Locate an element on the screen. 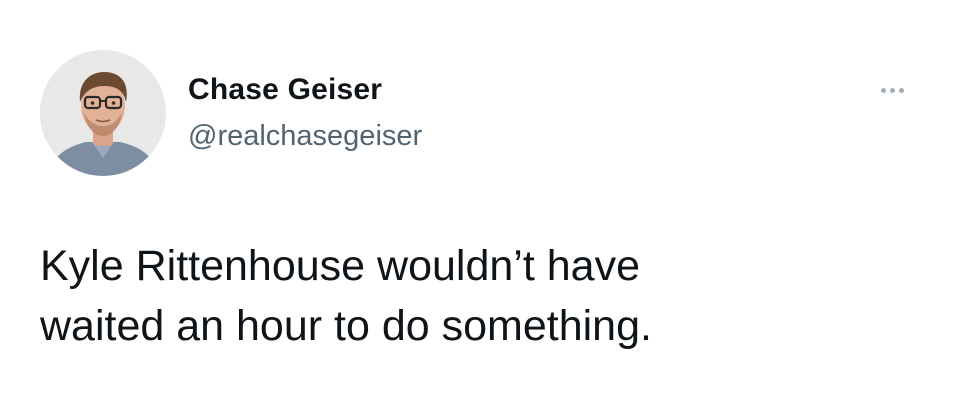 This screenshot has width=960, height=418. author-avatar is located at coordinates (103, 113).